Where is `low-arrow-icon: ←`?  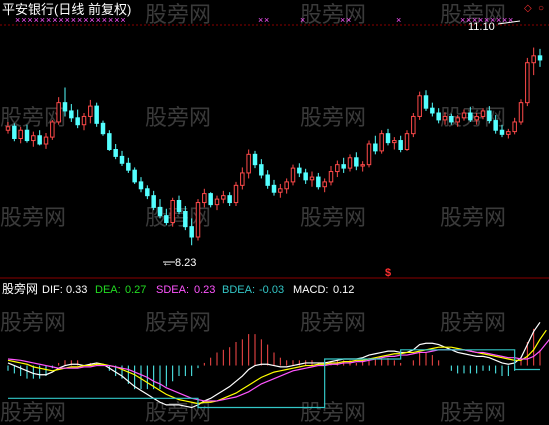
low-arrow-icon: ← is located at coordinates (167, 263).